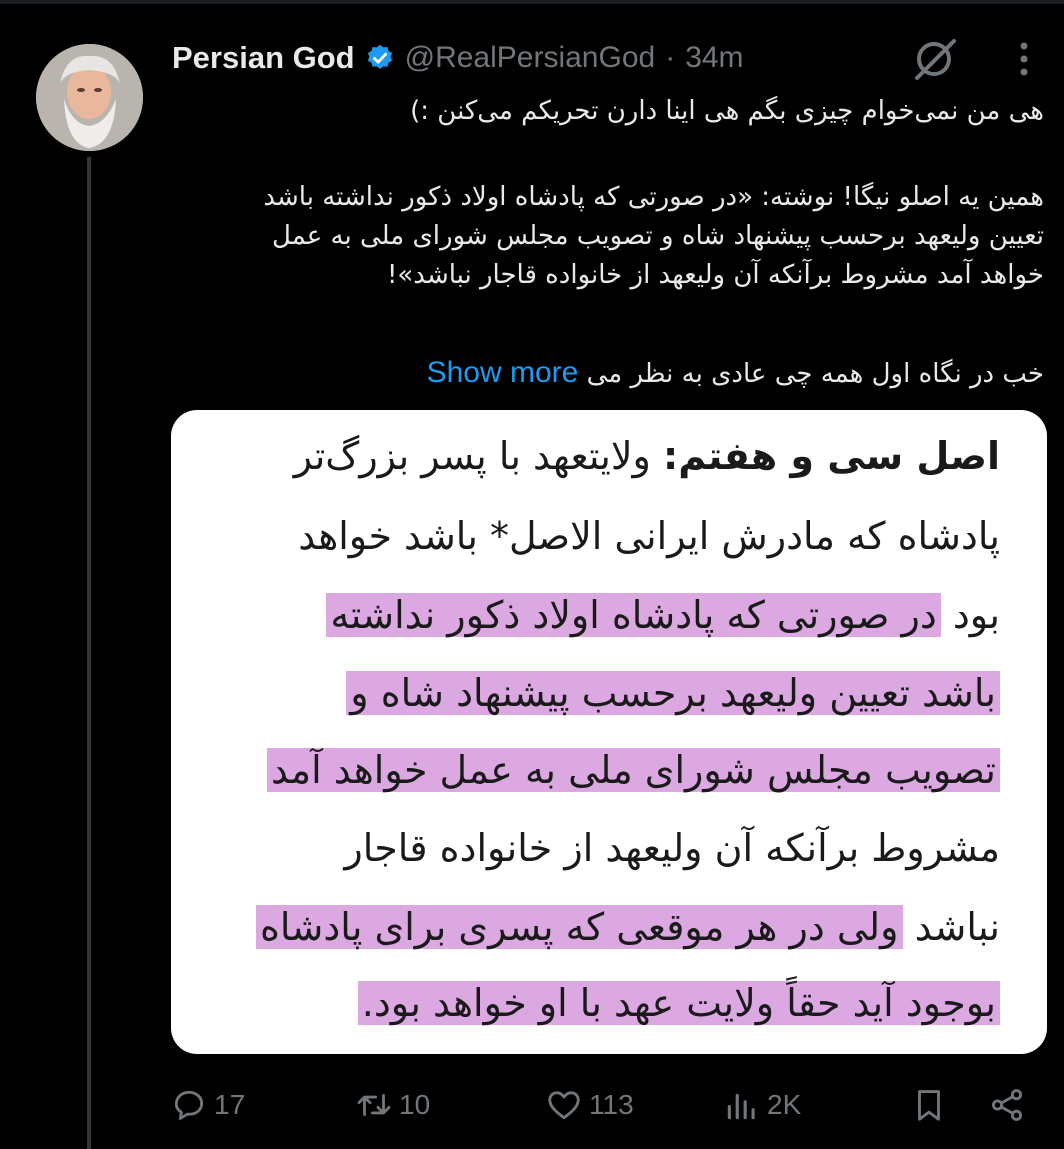 This screenshot has width=1064, height=1149. What do you see at coordinates (207, 1105) in the screenshot?
I see `reply-button: 17` at bounding box center [207, 1105].